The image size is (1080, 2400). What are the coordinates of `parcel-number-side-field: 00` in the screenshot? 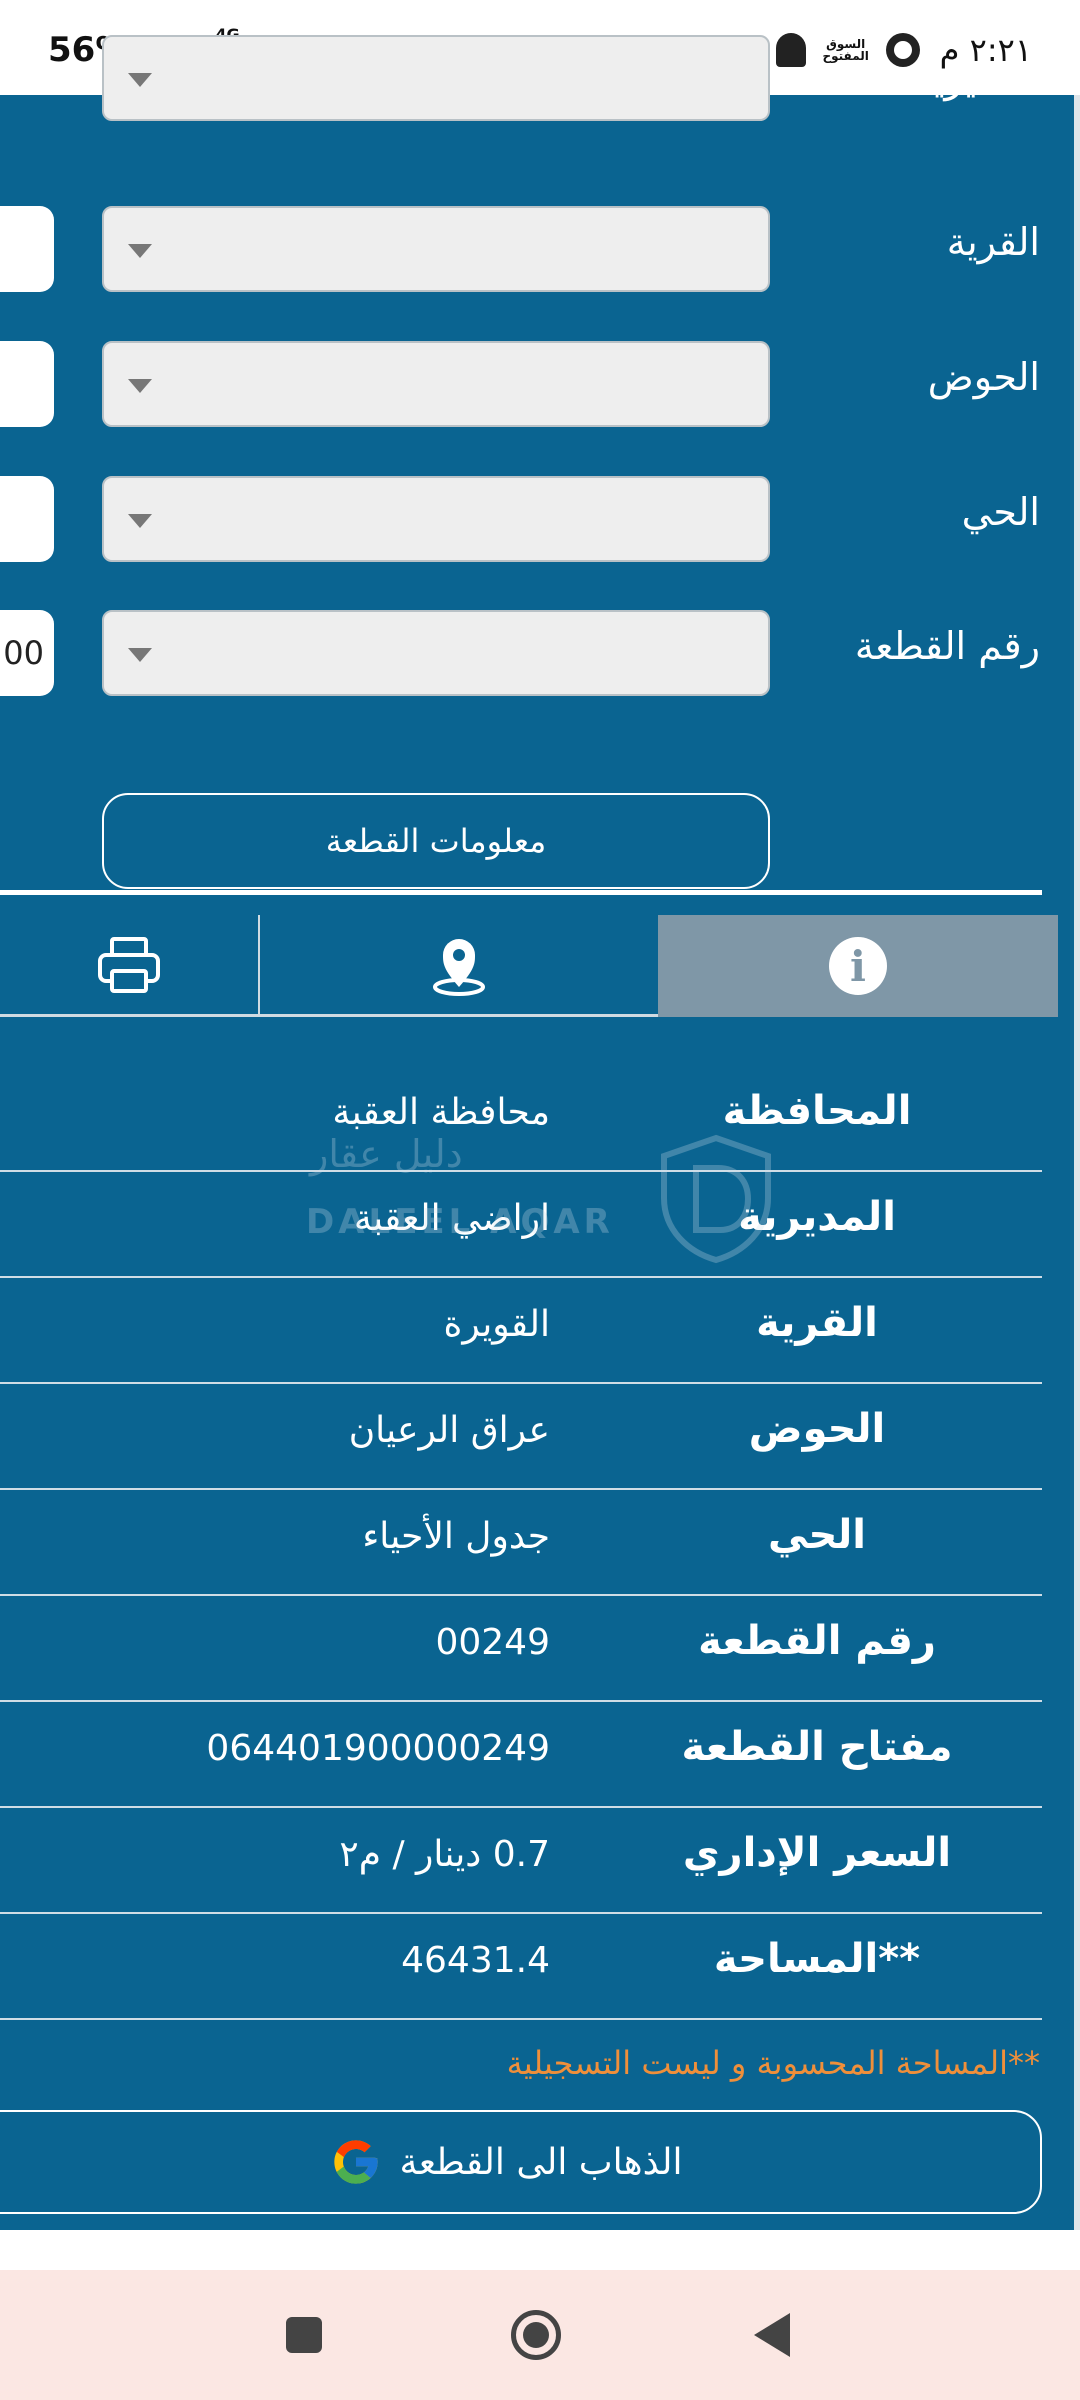 It's located at (27, 653).